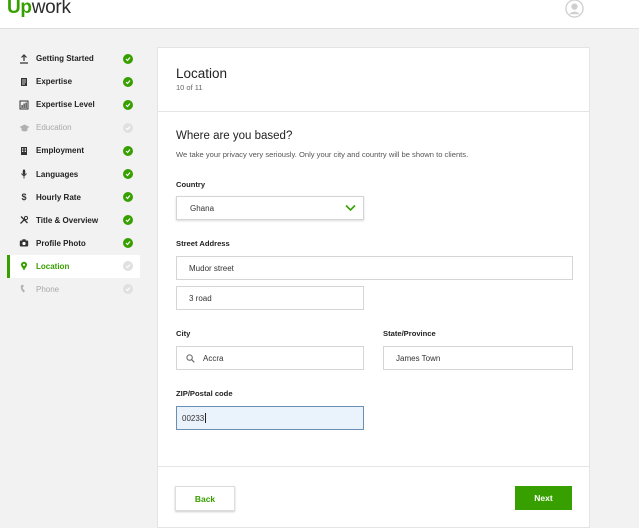  What do you see at coordinates (270, 298) in the screenshot?
I see `street-address-line2-input: 3 road` at bounding box center [270, 298].